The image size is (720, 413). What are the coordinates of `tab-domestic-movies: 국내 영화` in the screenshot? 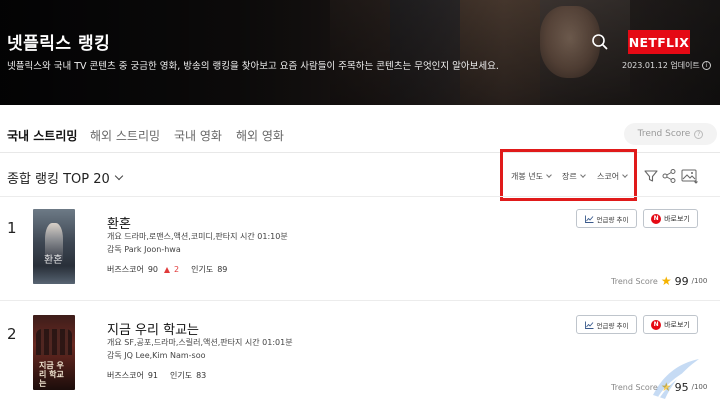 It's located at (198, 135).